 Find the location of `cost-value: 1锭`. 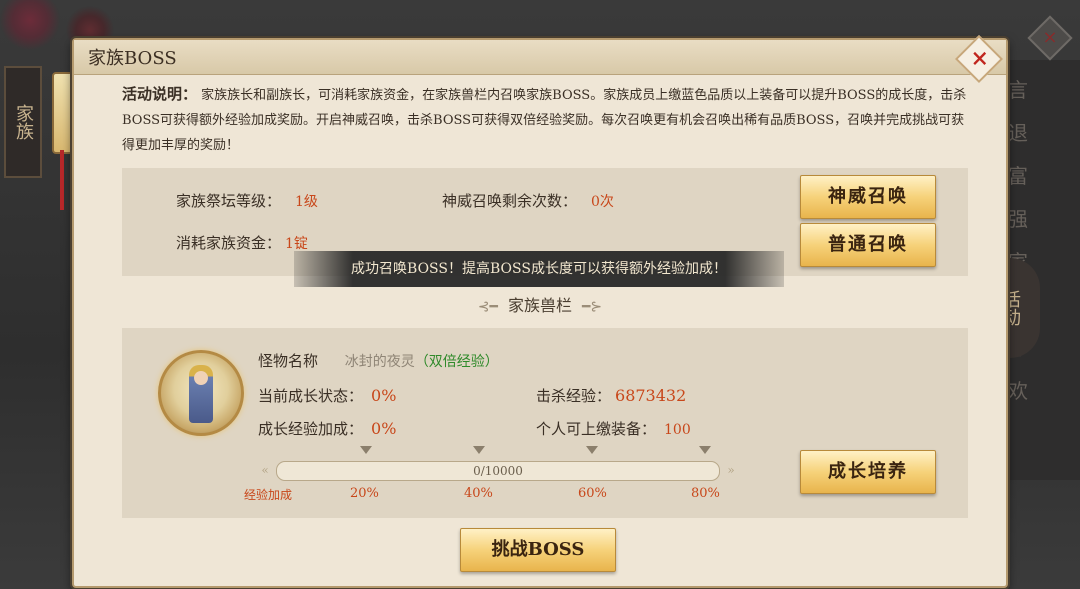

cost-value: 1锭 is located at coordinates (296, 244).